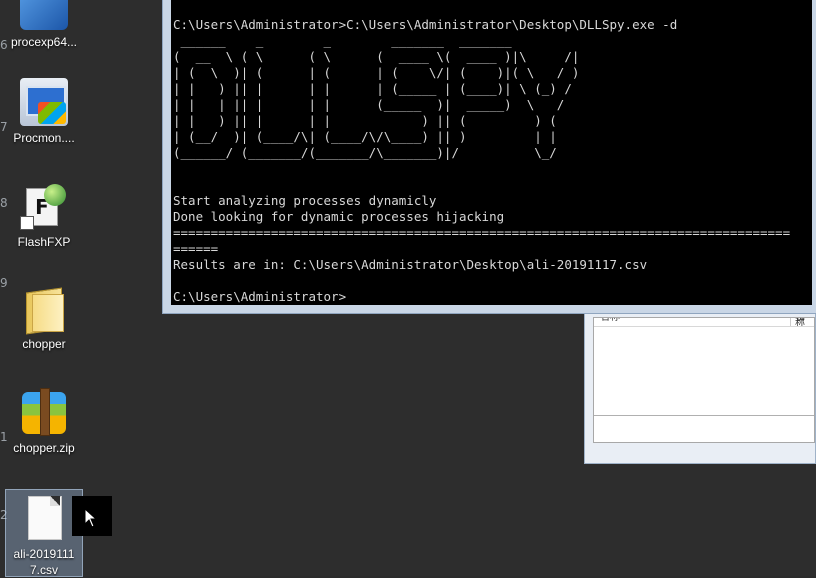  Describe the element at coordinates (44, 344) in the screenshot. I see `desktop-icon-label: chopper` at that location.